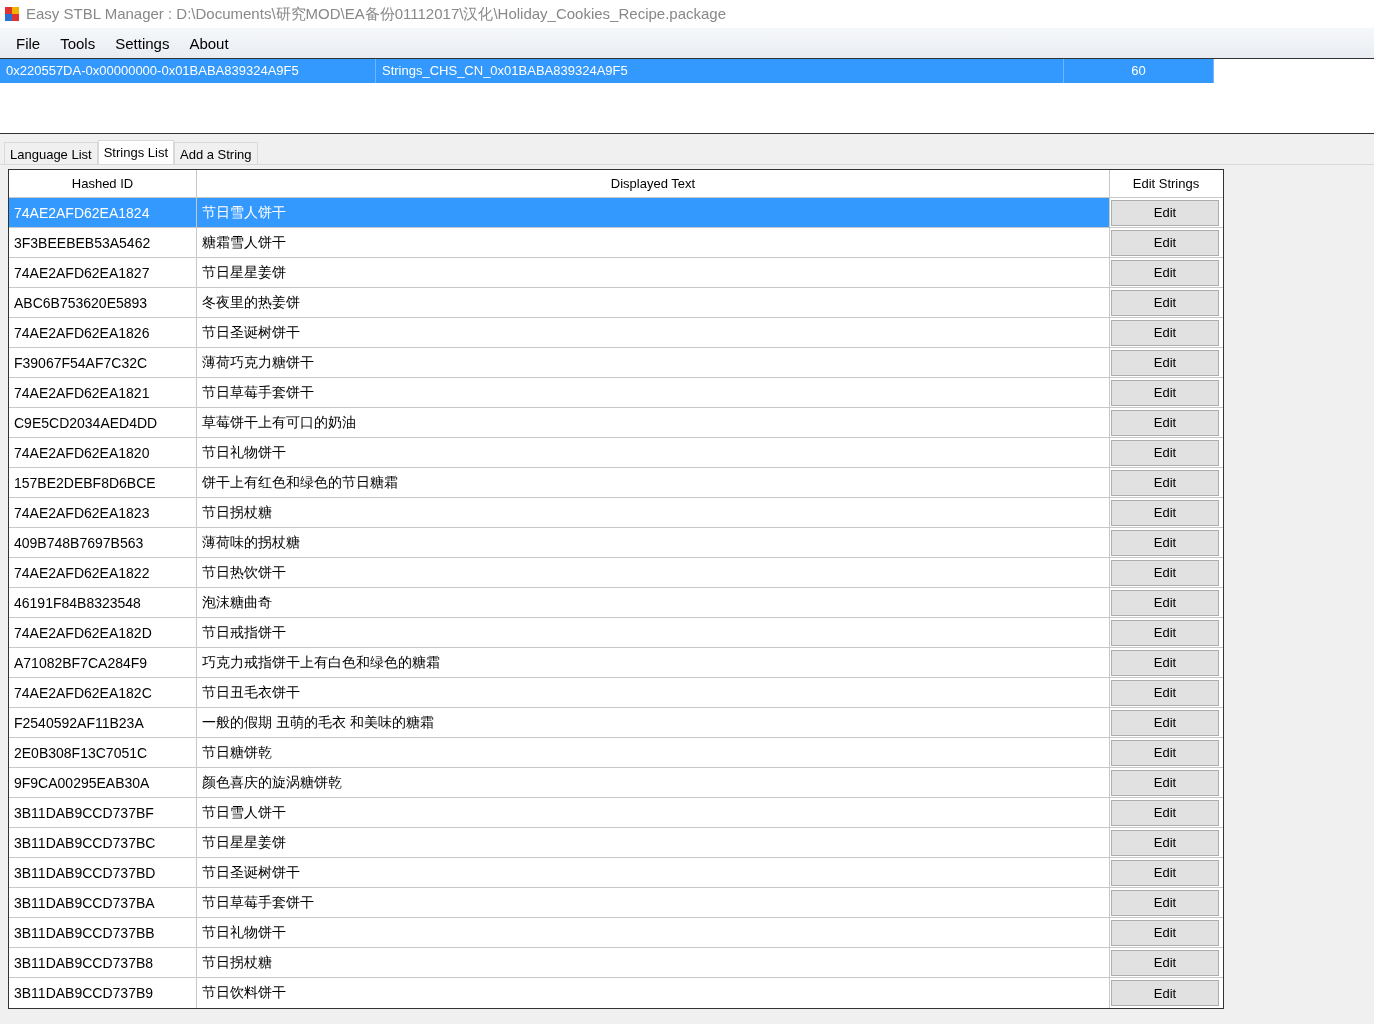  I want to click on table-cell: 74AE2AFD62EA1820, so click(103, 452).